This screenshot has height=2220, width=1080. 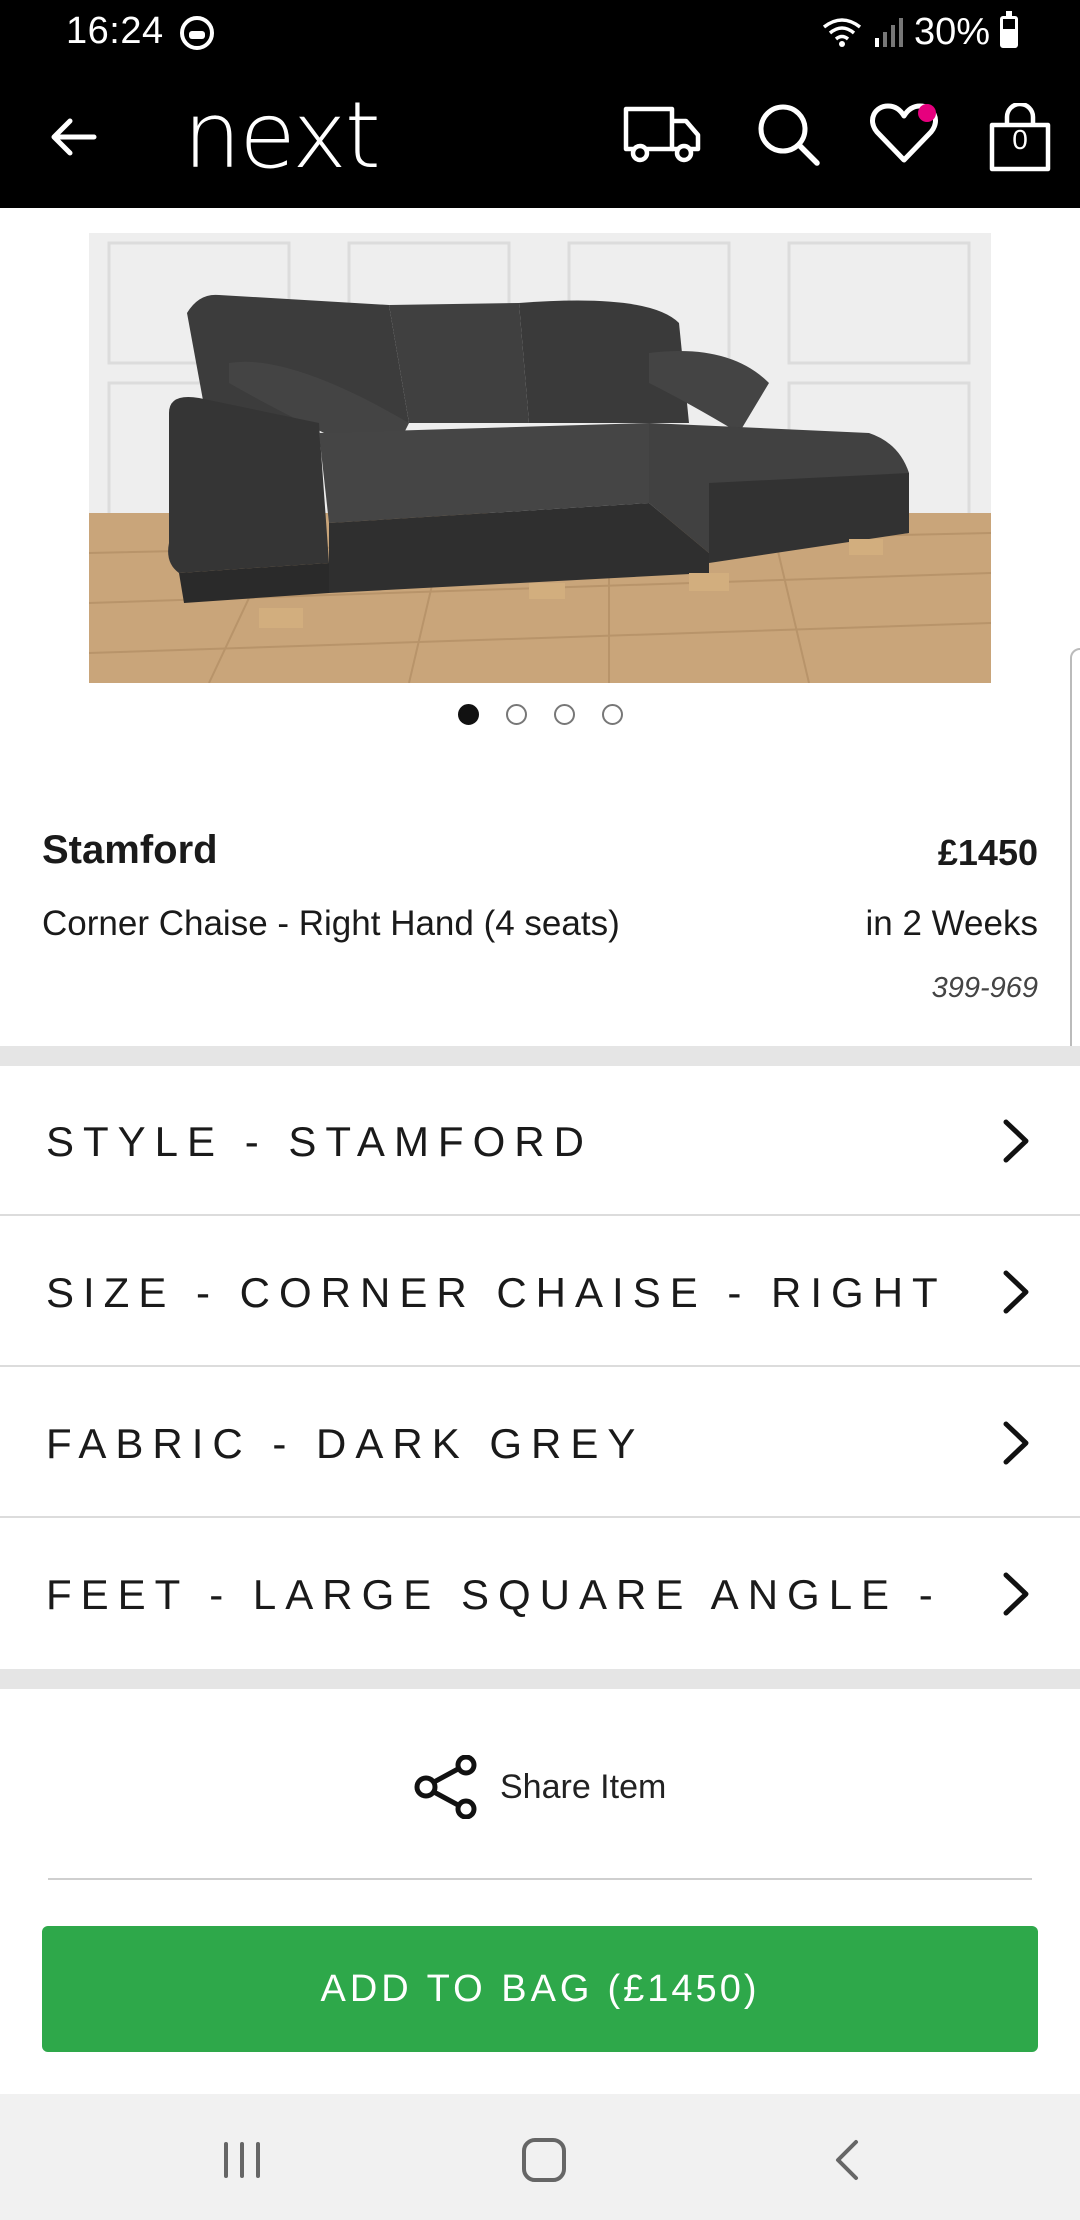 I want to click on brand-logo: next, so click(x=282, y=135).